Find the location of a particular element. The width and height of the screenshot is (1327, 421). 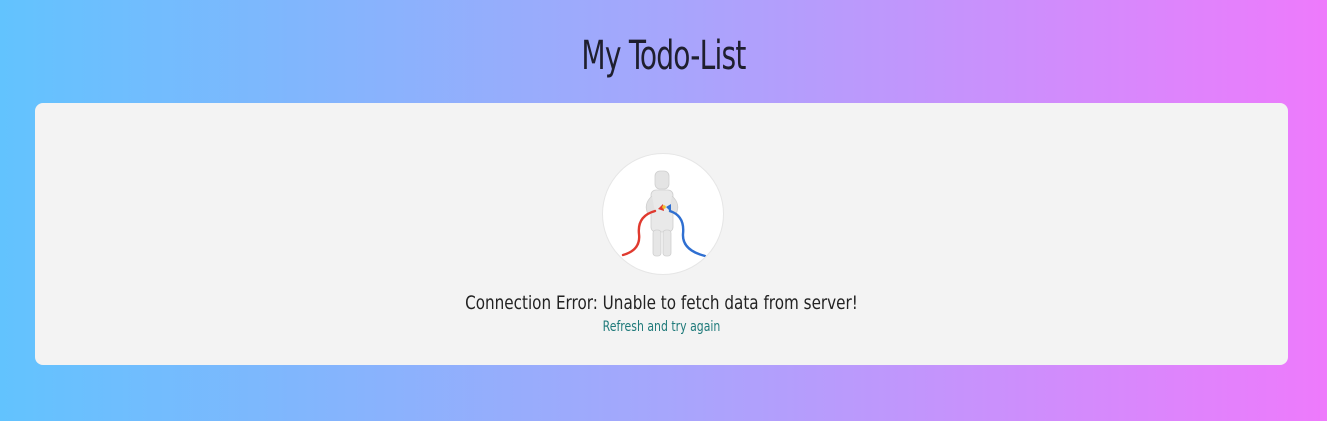

refresh-and-retry-link: Refresh and try again is located at coordinates (661, 327).